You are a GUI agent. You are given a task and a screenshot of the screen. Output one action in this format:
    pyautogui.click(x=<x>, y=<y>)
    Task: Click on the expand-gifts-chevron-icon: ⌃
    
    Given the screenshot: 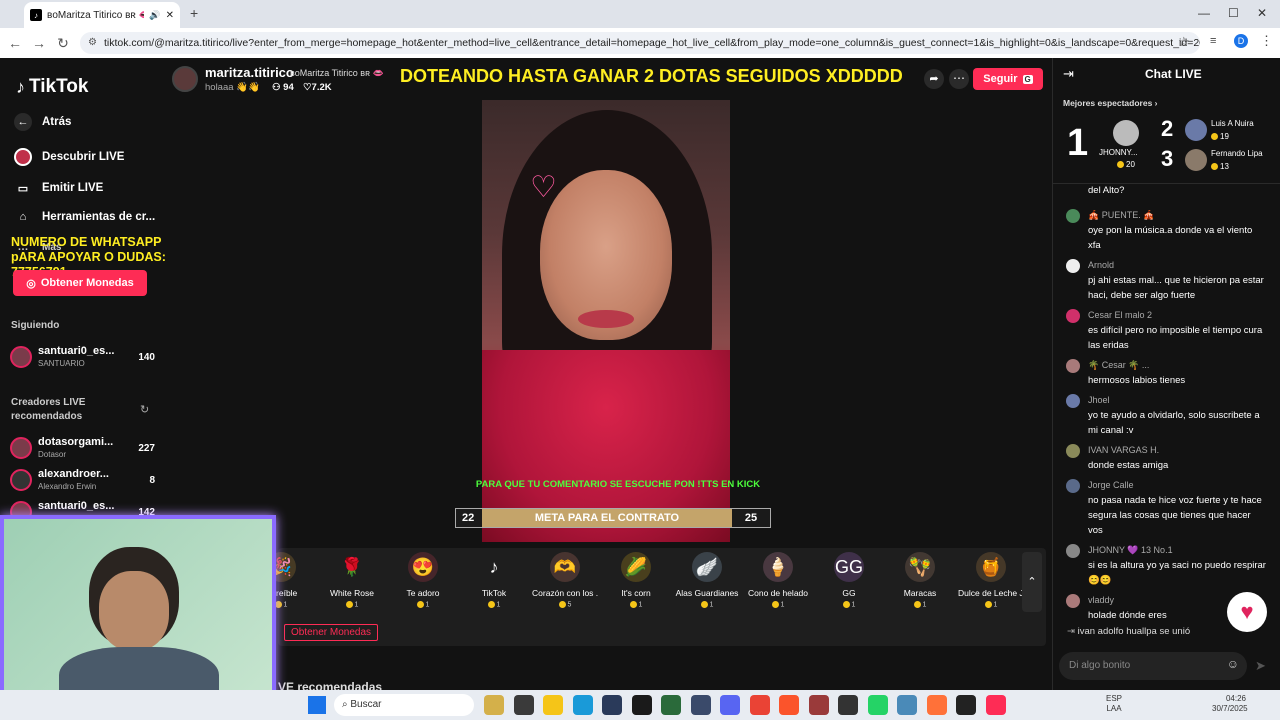 What is the action you would take?
    pyautogui.click(x=1032, y=582)
    